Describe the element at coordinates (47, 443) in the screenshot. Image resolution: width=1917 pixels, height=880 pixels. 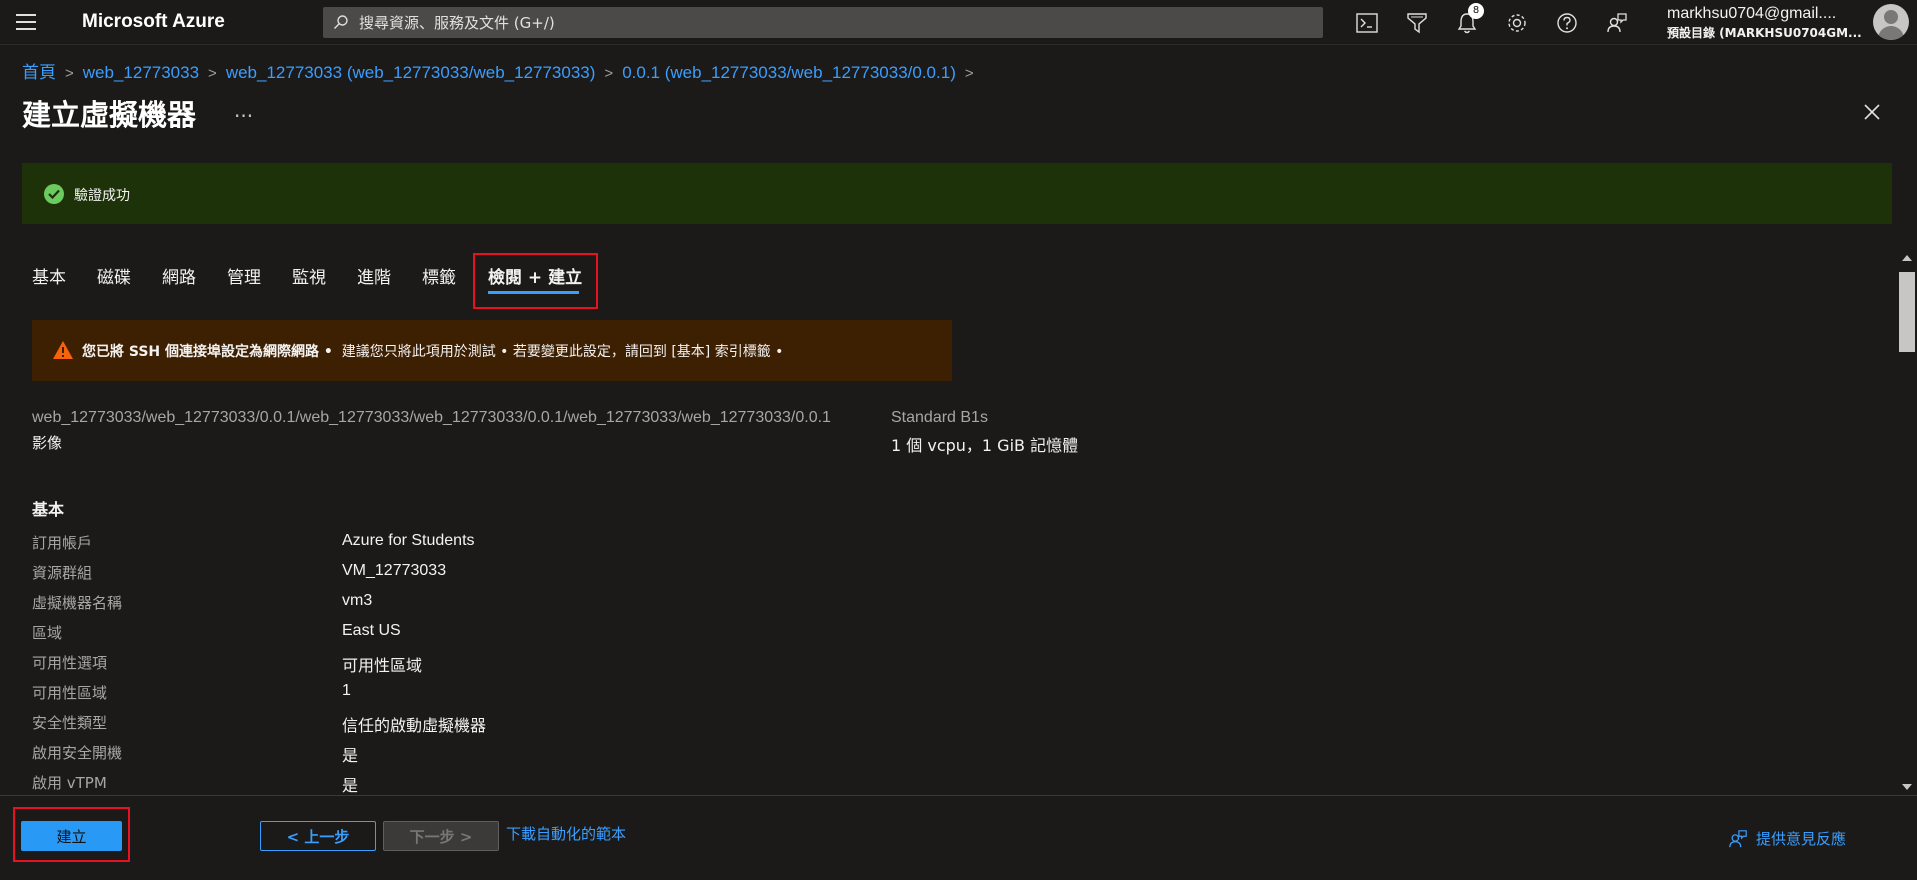
I see `image-label: 影像` at that location.